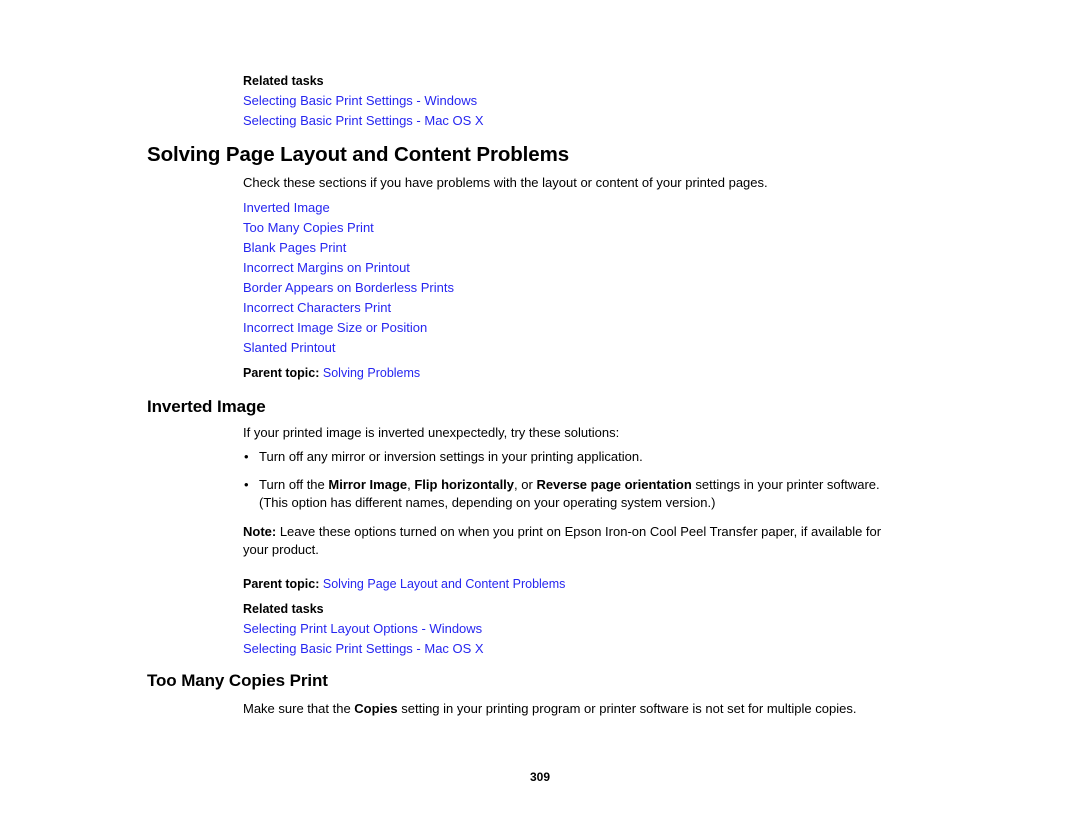  Describe the element at coordinates (317, 308) in the screenshot. I see `topic-link-incorrect-characters-print: Incorrect Characters Print` at that location.